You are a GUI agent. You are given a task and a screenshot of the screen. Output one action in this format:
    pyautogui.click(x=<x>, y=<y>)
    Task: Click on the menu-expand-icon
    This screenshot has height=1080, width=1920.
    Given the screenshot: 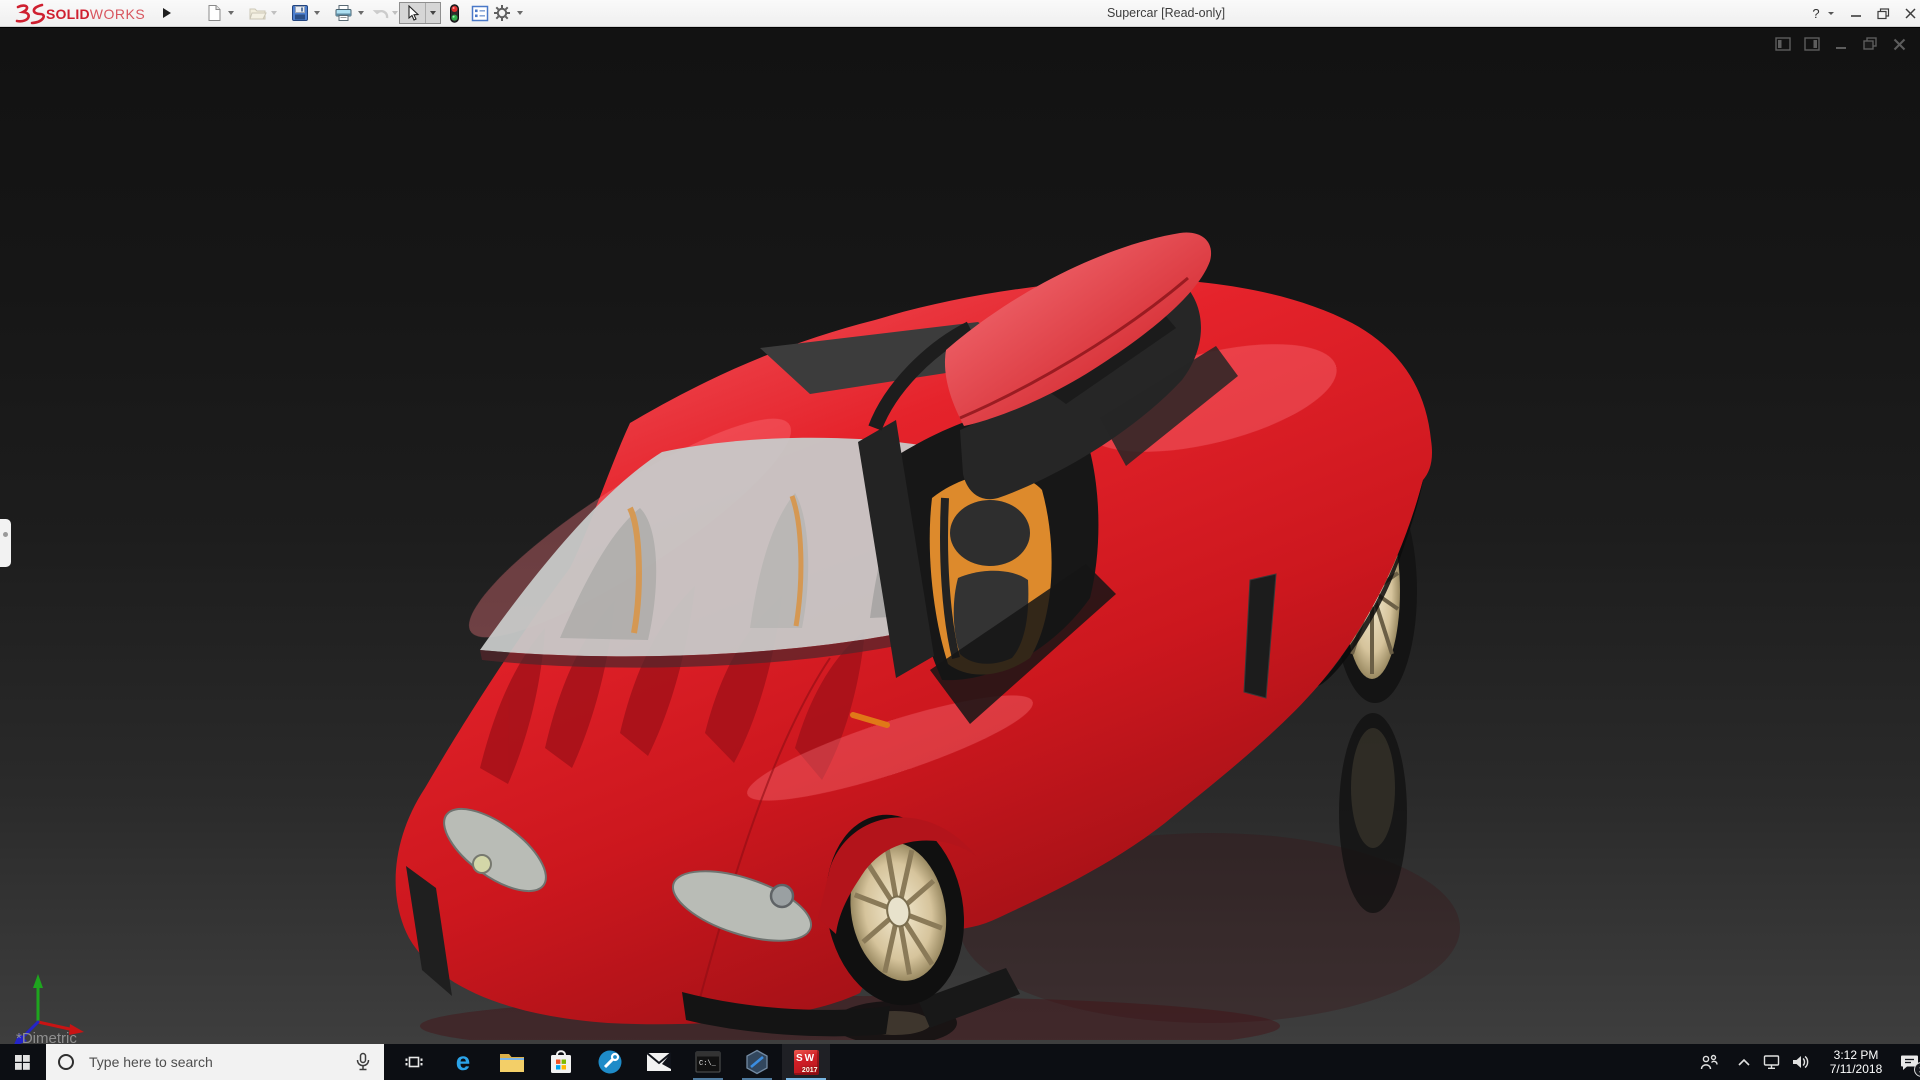 What is the action you would take?
    pyautogui.click(x=167, y=13)
    